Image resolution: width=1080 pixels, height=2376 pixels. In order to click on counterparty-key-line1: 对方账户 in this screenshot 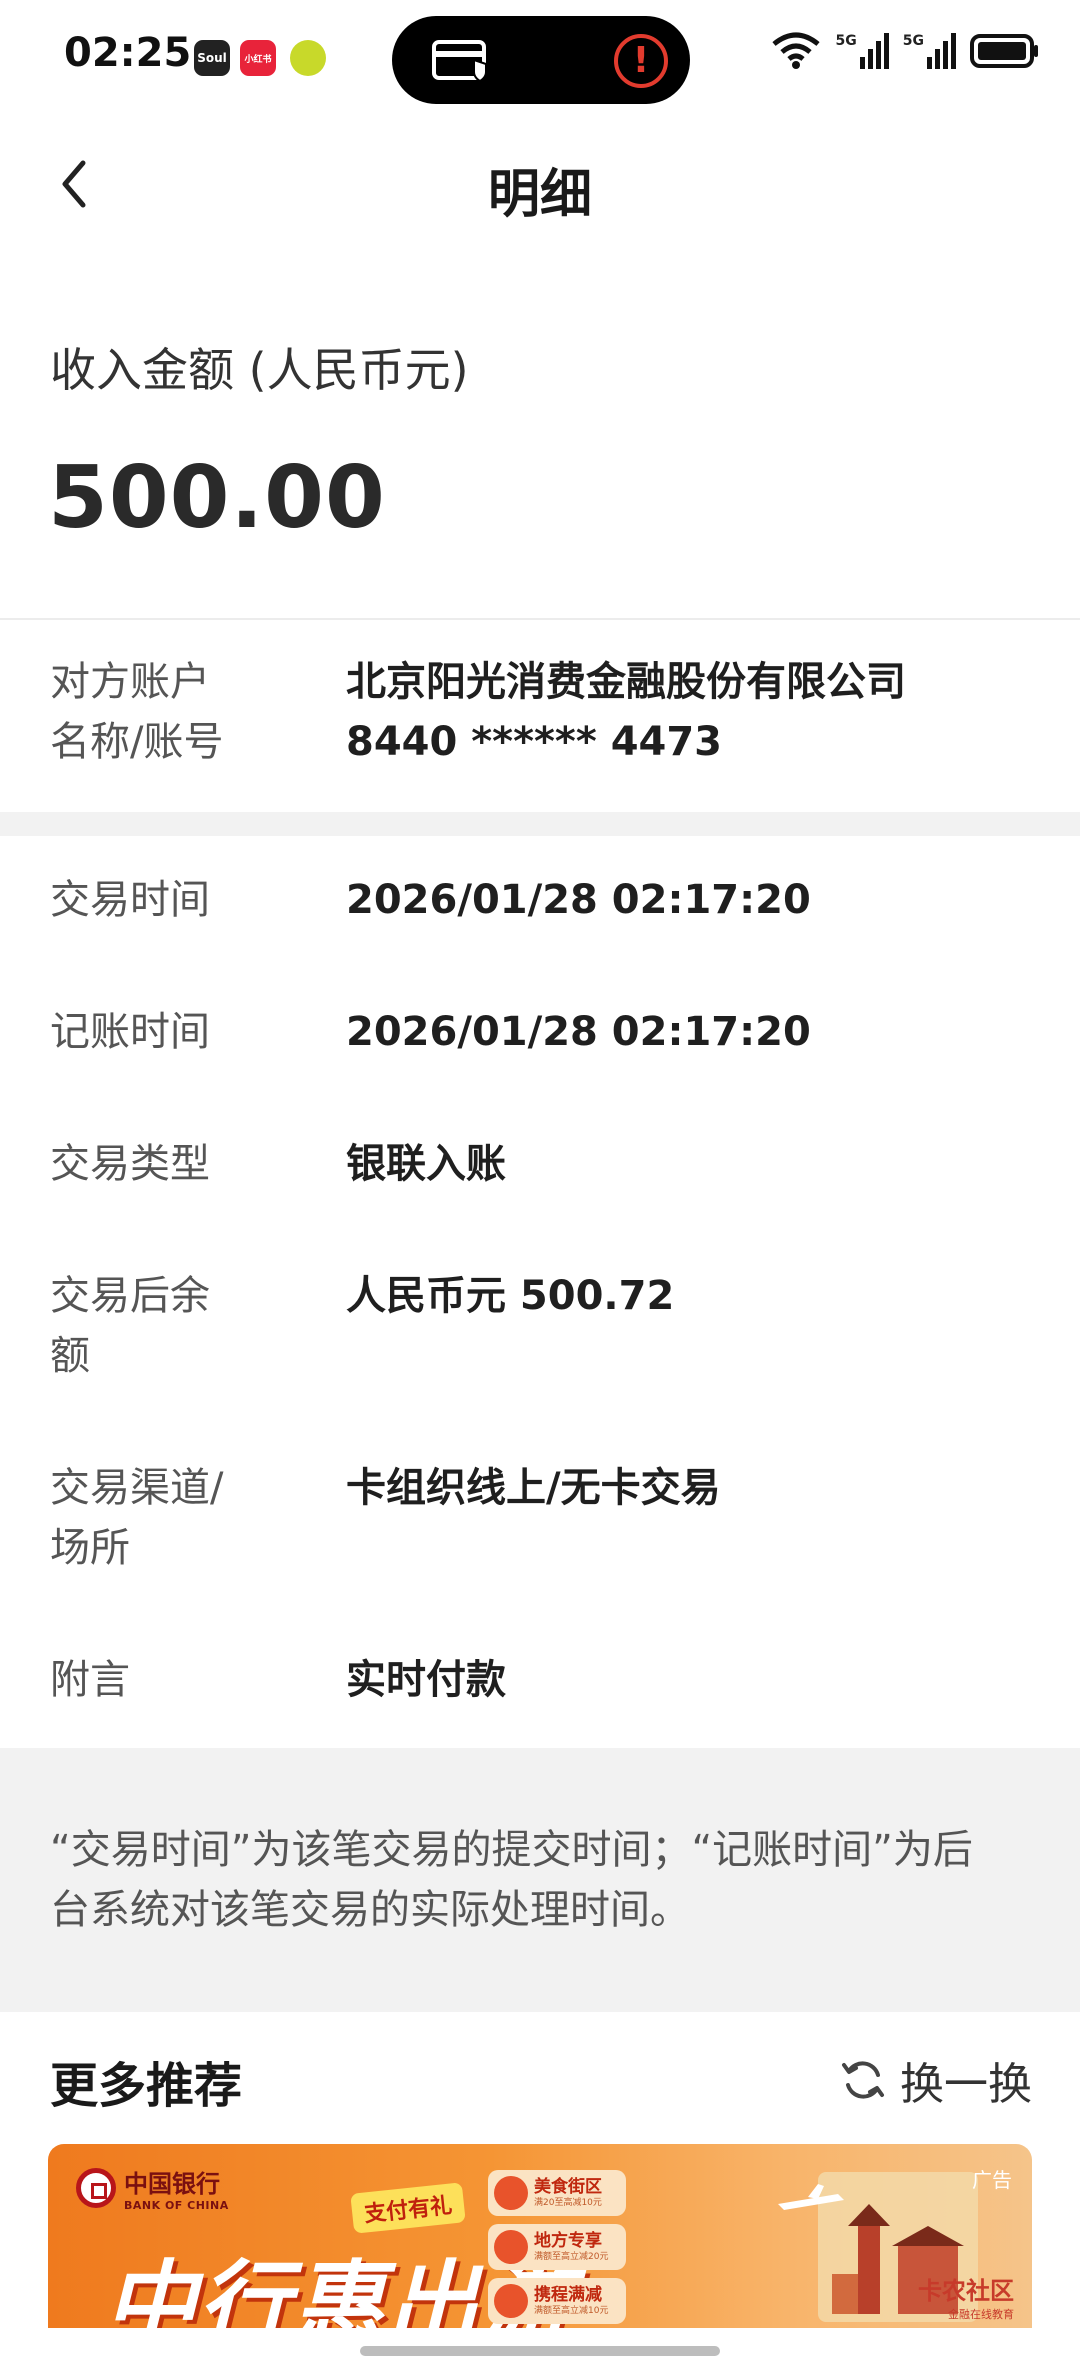, I will do `click(130, 682)`.